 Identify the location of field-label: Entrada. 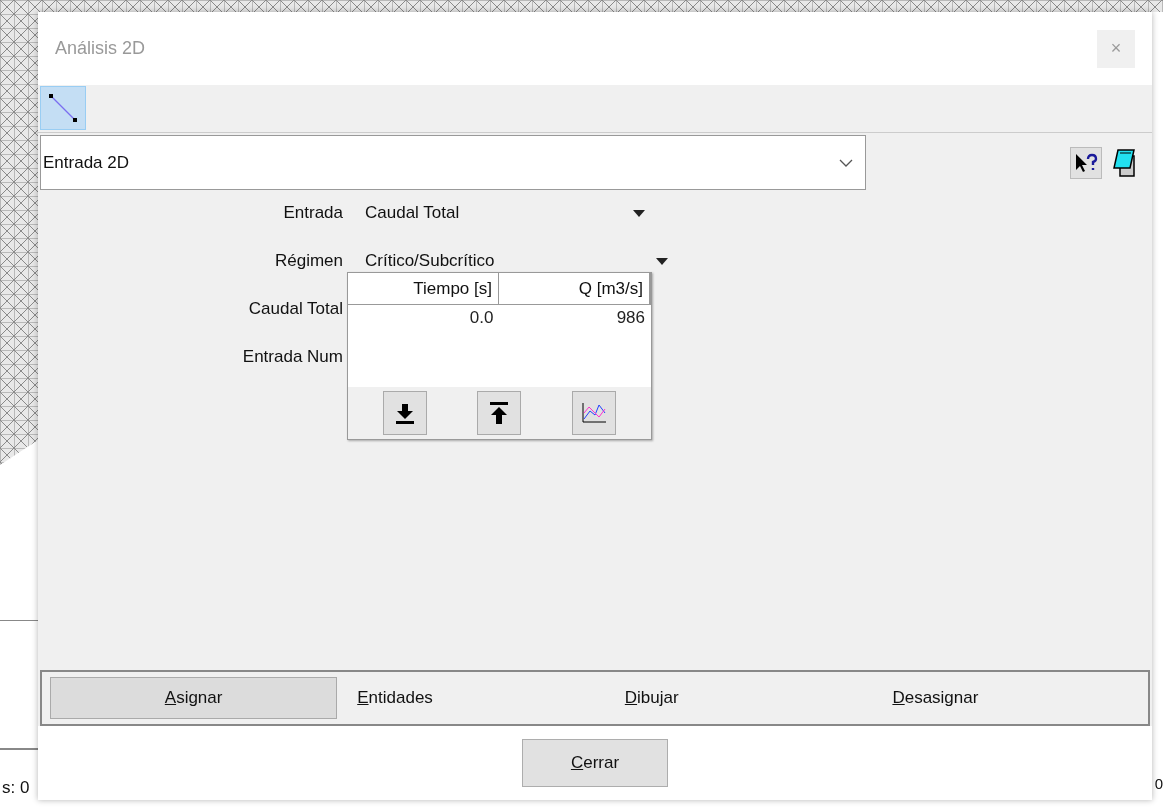
(312, 213).